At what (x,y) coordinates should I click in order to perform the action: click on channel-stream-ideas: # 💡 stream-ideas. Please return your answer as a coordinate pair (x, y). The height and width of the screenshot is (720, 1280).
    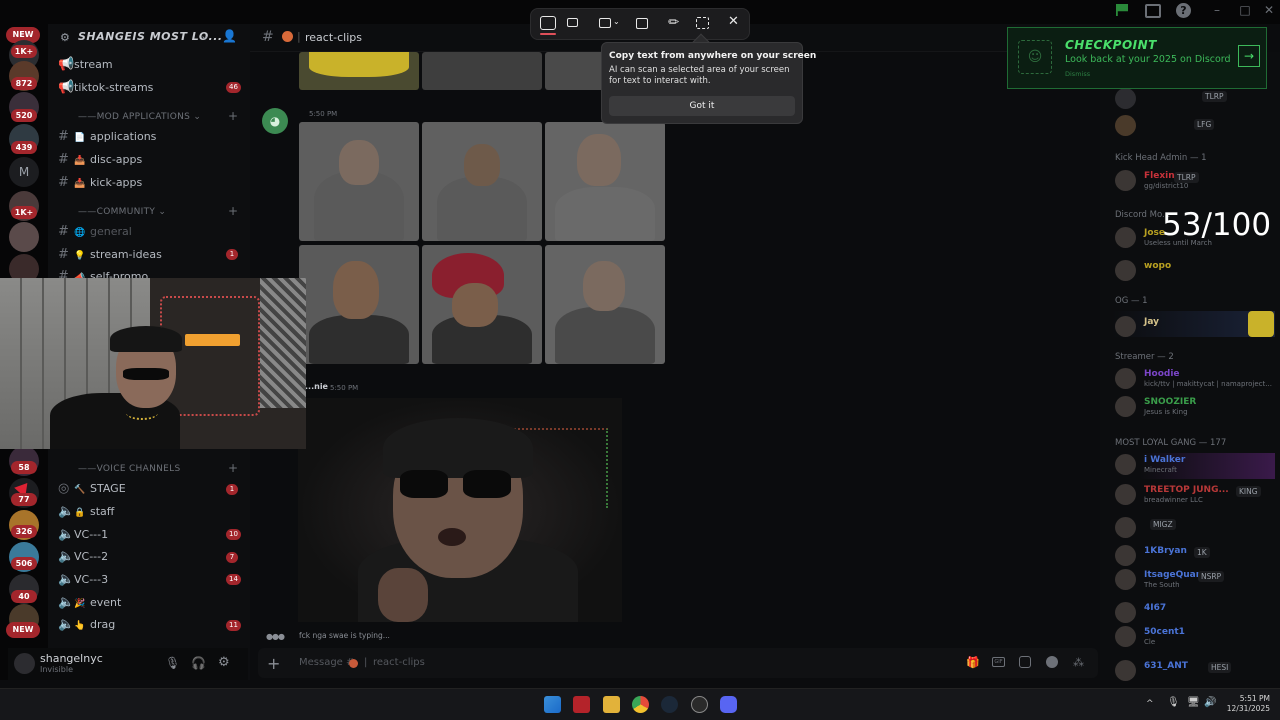
    Looking at the image, I should click on (110, 255).